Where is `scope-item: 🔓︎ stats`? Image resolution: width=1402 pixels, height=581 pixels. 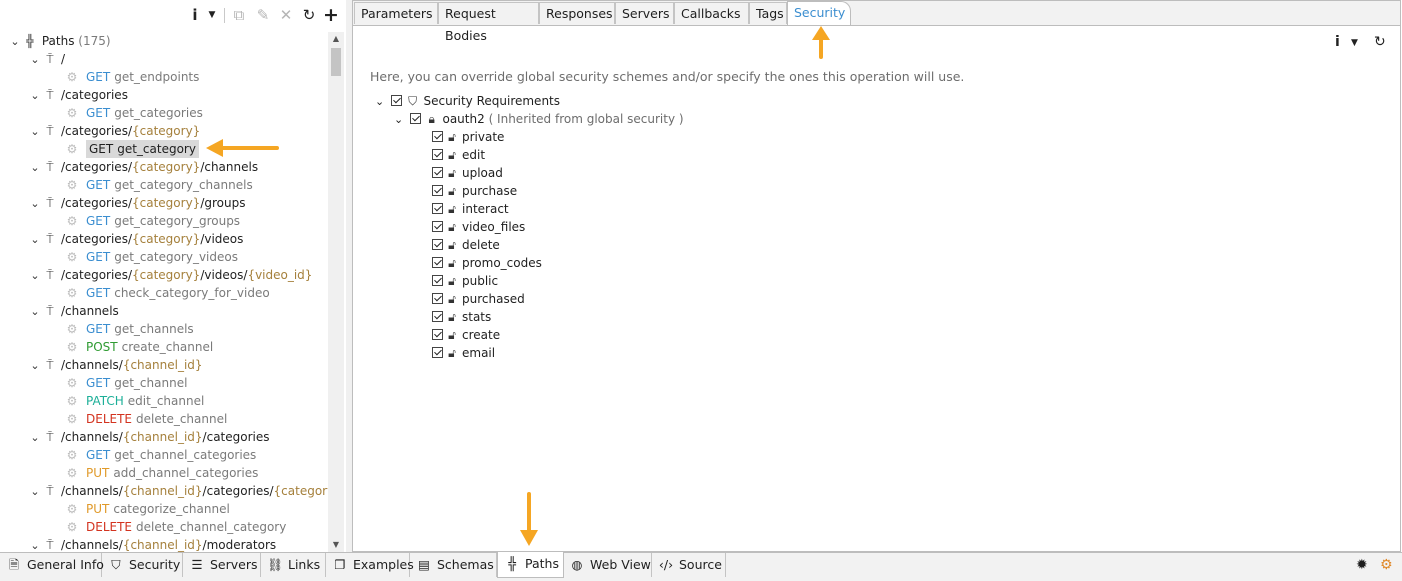
scope-item: 🔓︎ stats is located at coordinates (461, 317).